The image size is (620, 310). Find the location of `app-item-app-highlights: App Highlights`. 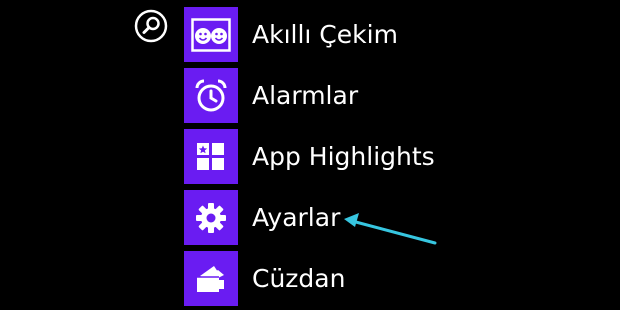

app-item-app-highlights: App Highlights is located at coordinates (394, 156).